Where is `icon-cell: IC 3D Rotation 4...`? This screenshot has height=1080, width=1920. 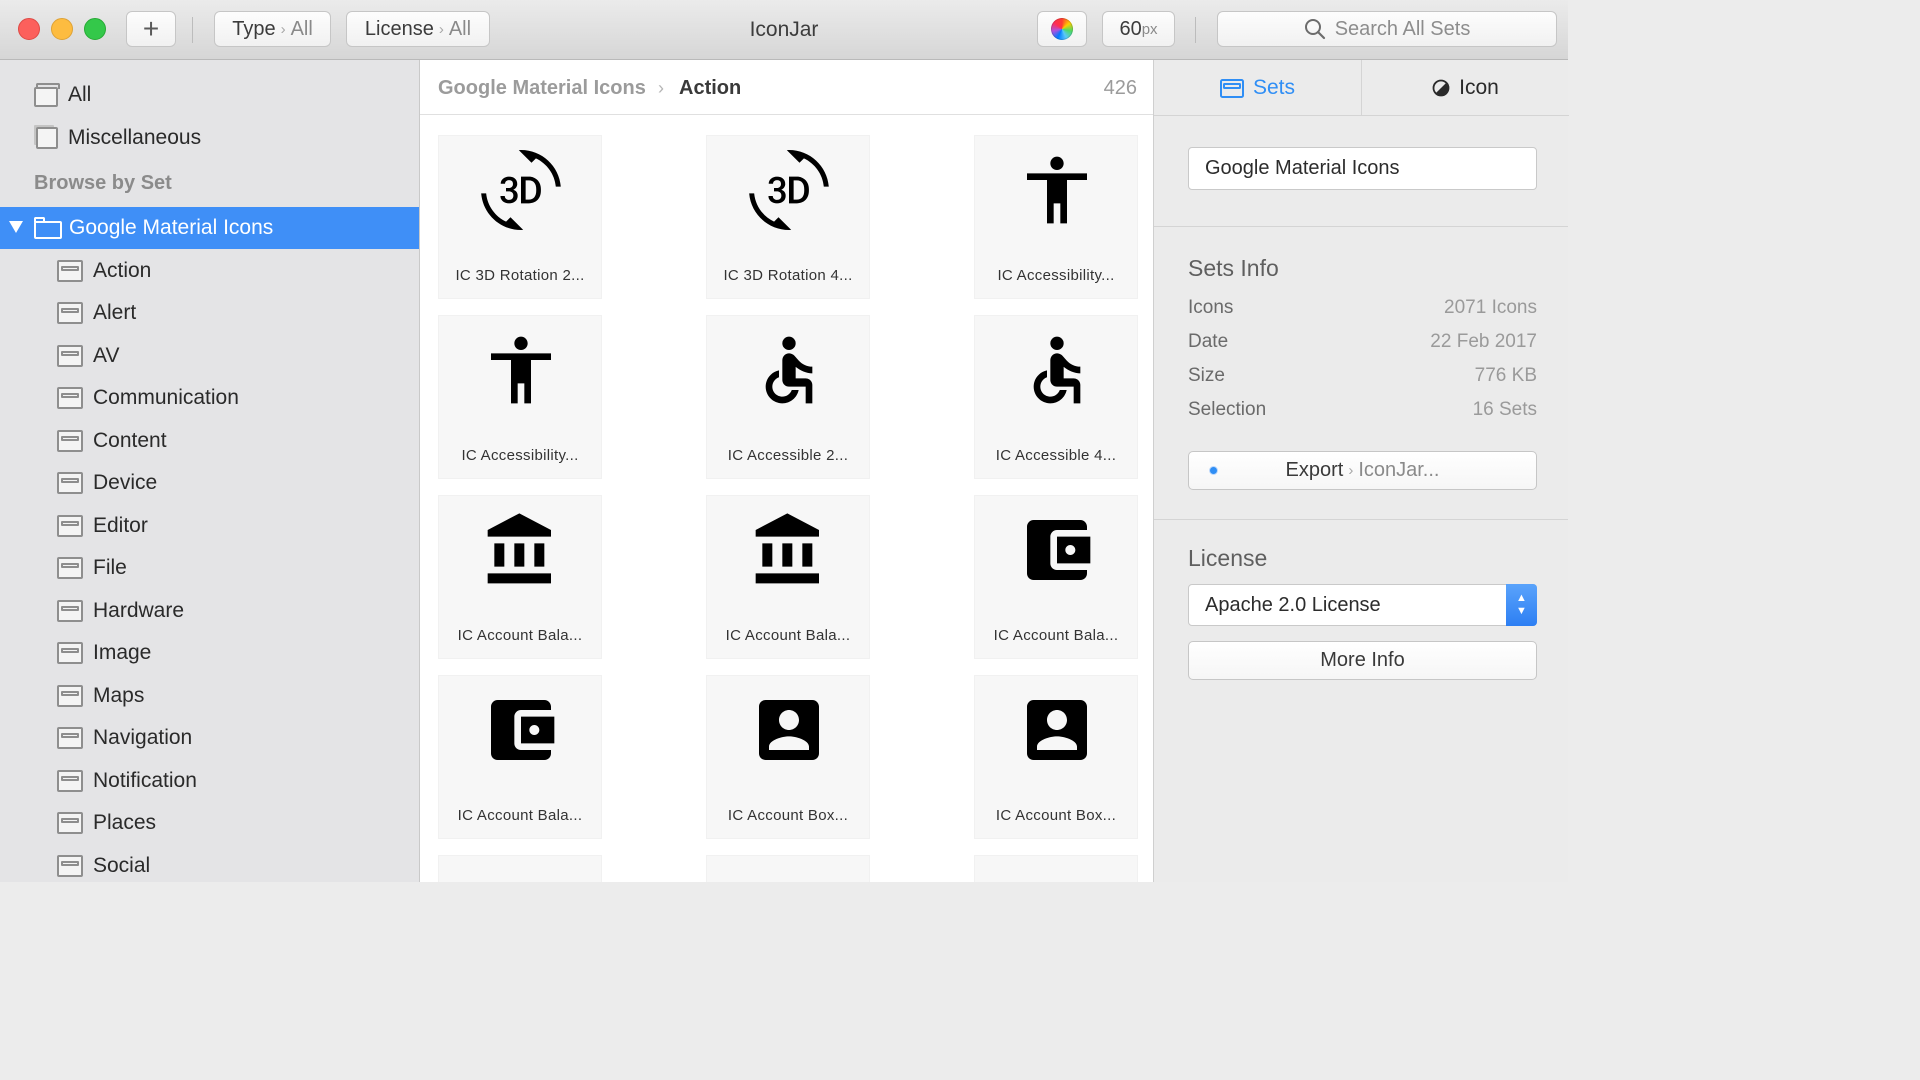
icon-cell: IC 3D Rotation 4... is located at coordinates (788, 217).